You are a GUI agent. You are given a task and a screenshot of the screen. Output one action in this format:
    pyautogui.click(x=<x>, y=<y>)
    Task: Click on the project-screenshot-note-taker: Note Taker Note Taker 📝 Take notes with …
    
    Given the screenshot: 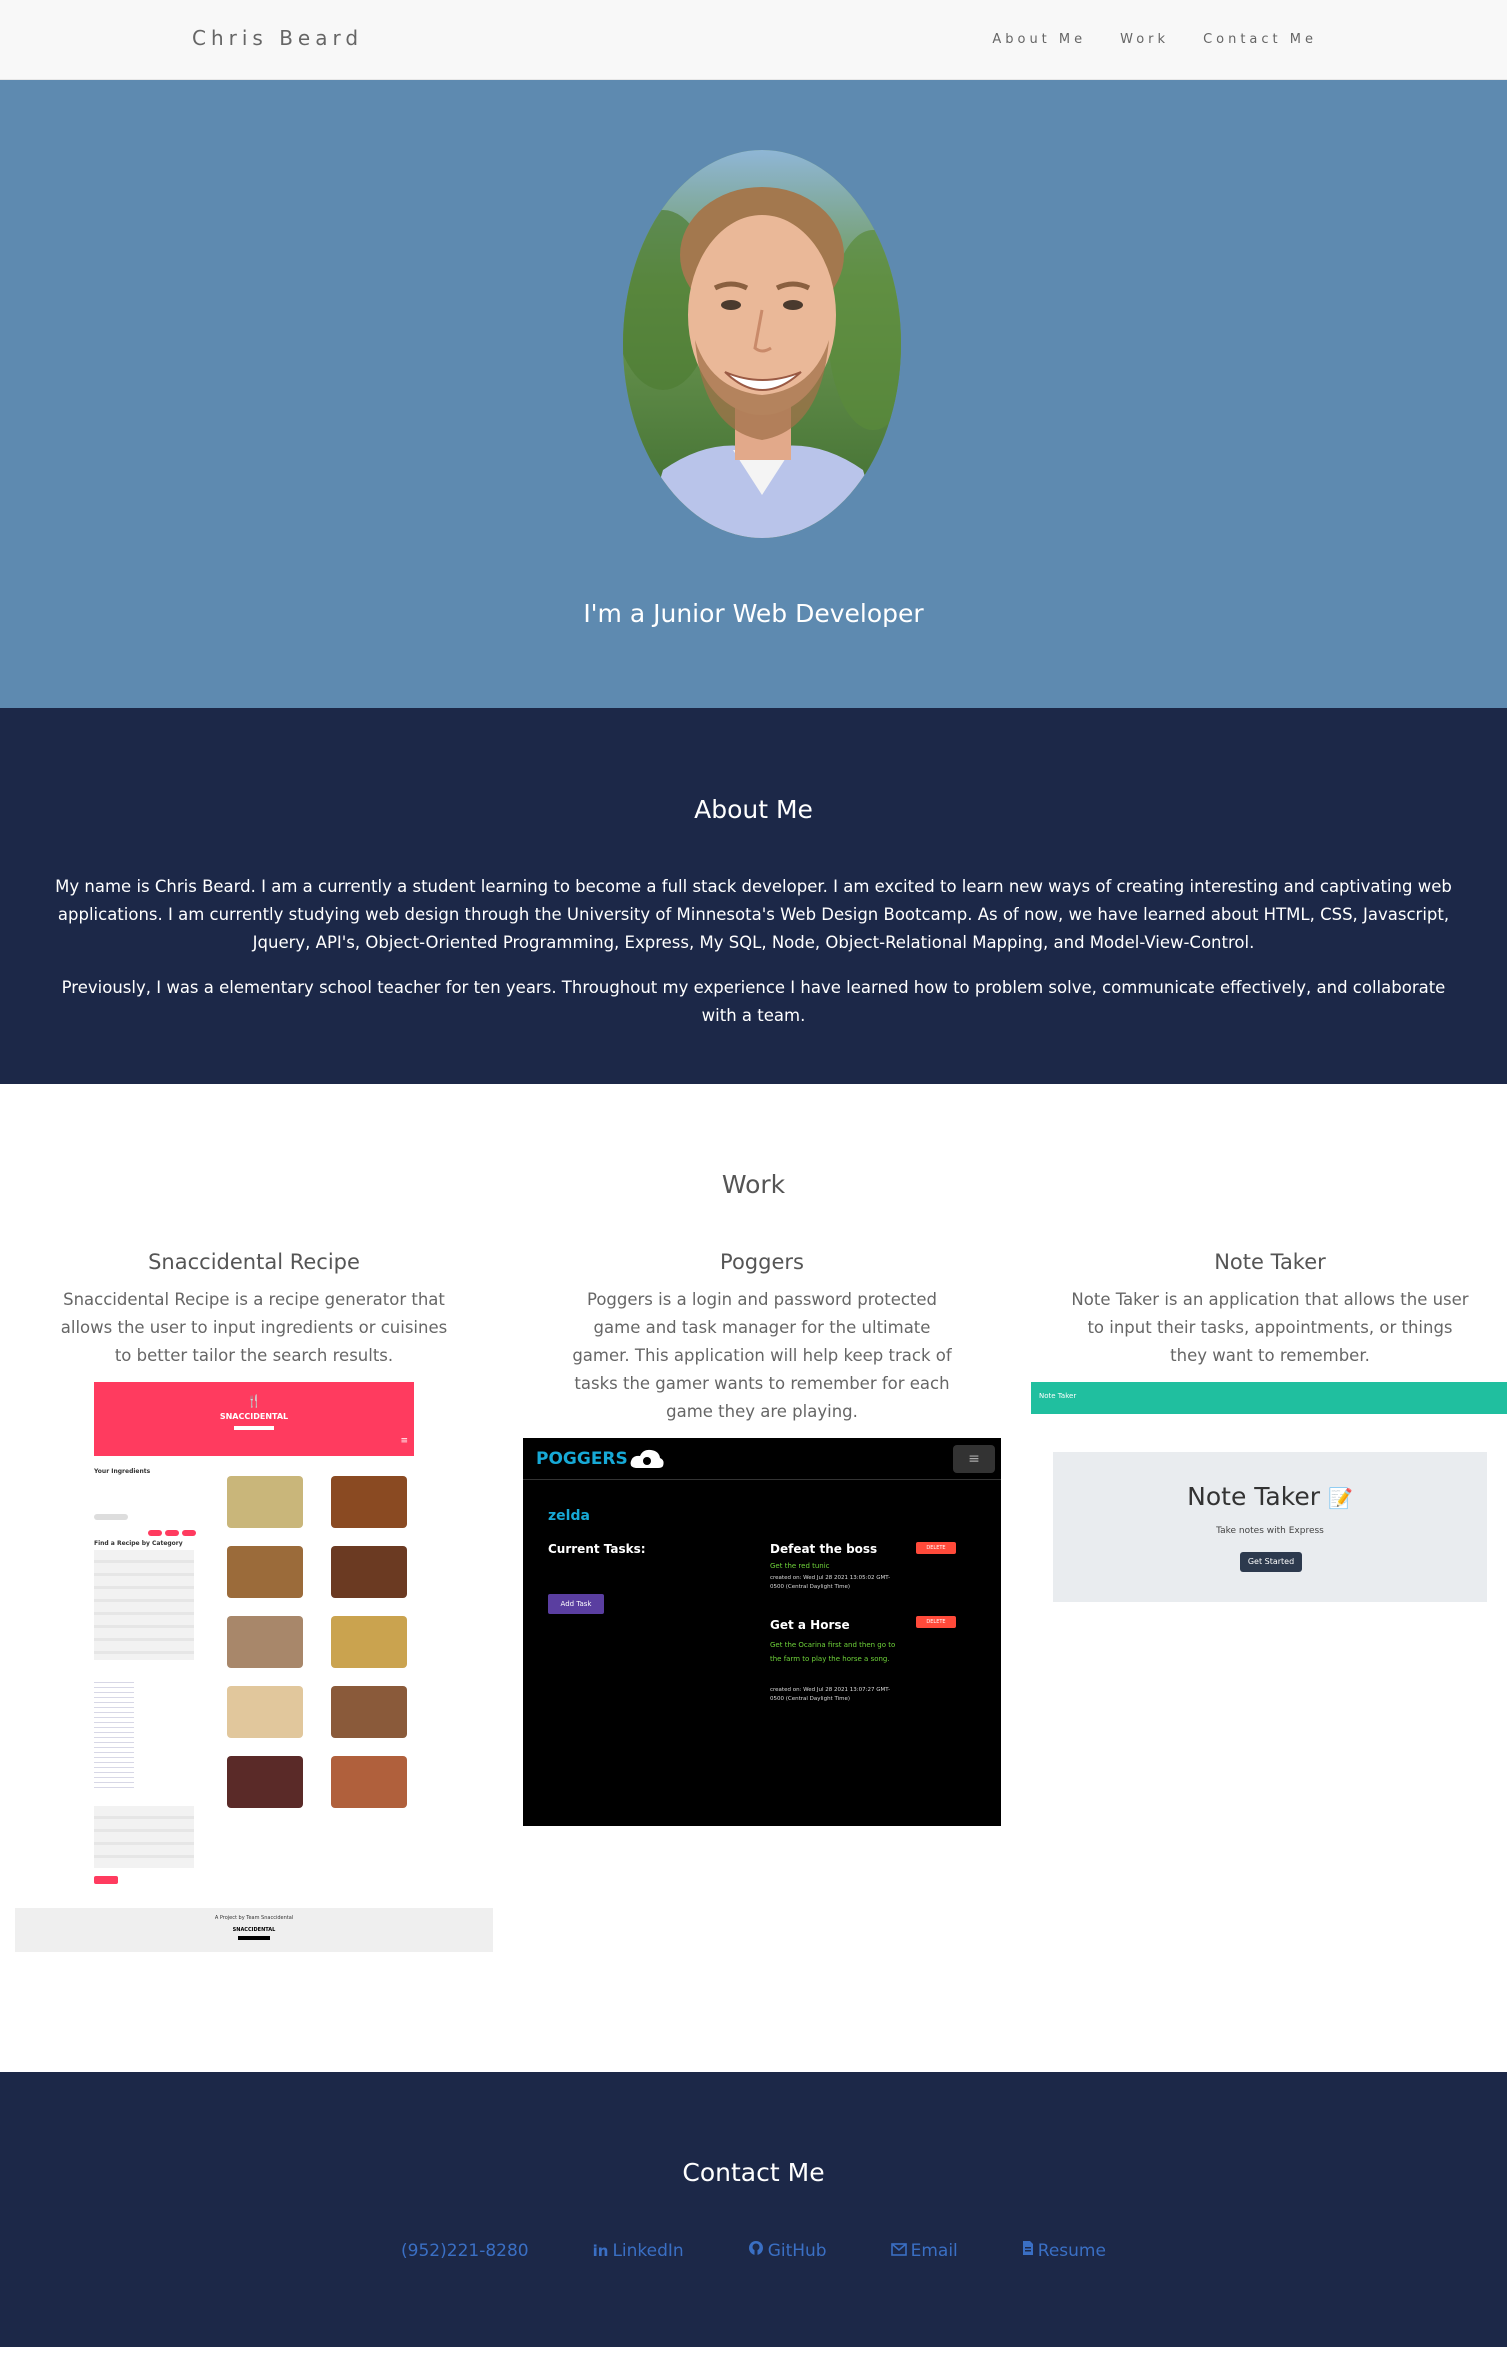 What is the action you would take?
    pyautogui.click(x=1269, y=1493)
    